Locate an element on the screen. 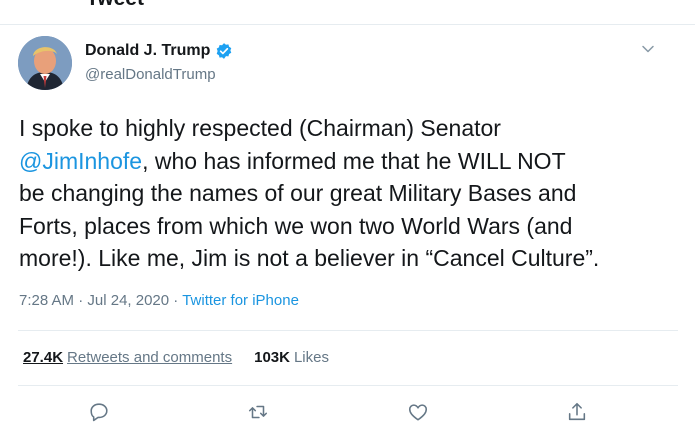 The height and width of the screenshot is (433, 695). user-handle: @realDonaldTrump is located at coordinates (150, 74).